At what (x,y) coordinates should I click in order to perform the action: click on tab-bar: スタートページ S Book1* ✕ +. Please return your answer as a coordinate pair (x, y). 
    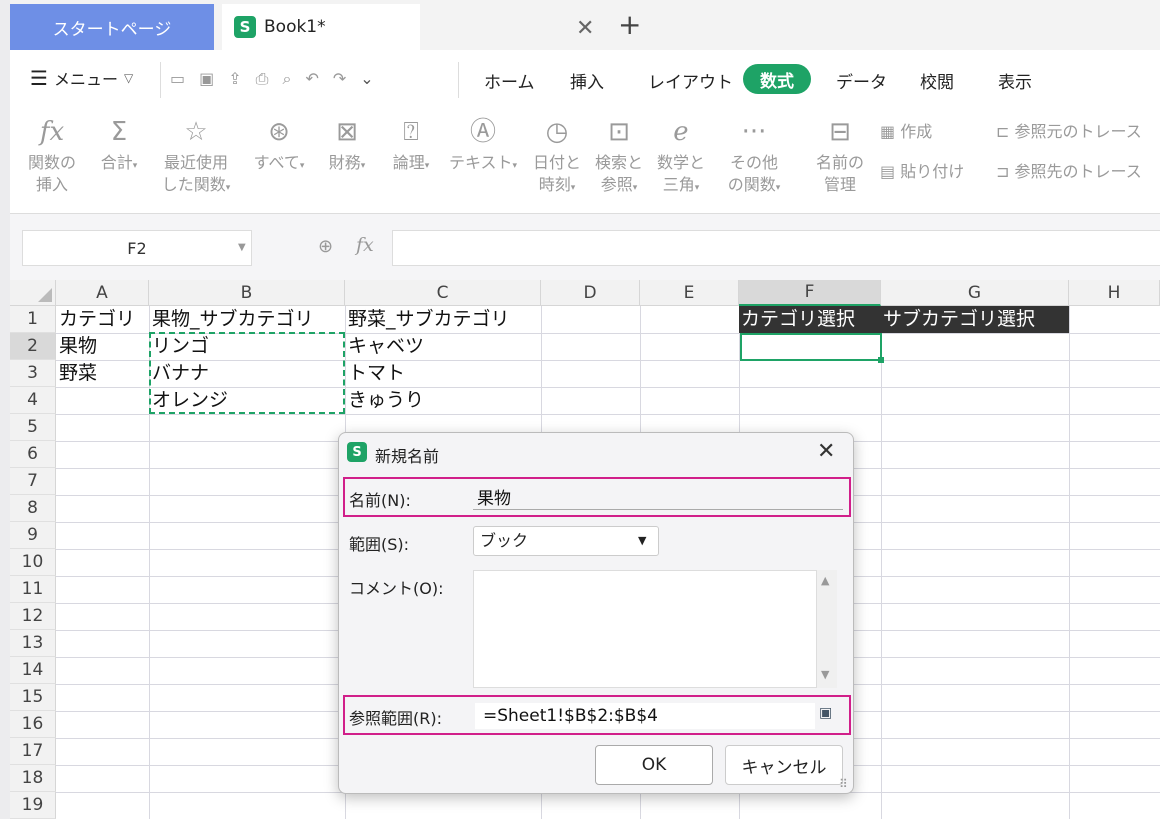
    Looking at the image, I should click on (585, 25).